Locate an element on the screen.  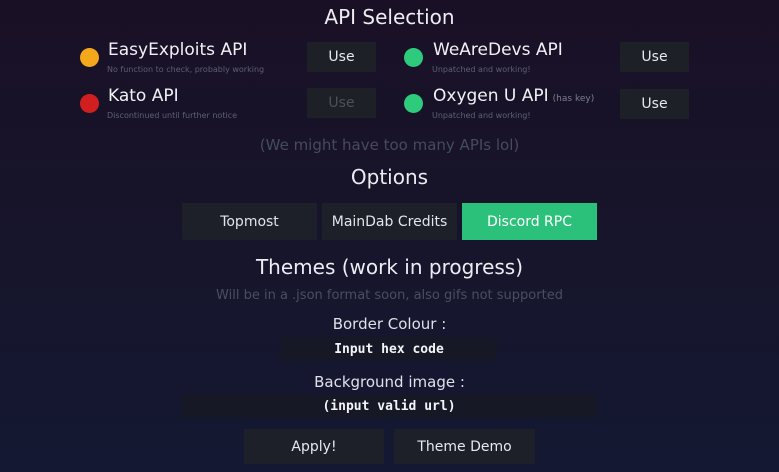
api-status-wearedevs: Unpatched and working! is located at coordinates (481, 69).